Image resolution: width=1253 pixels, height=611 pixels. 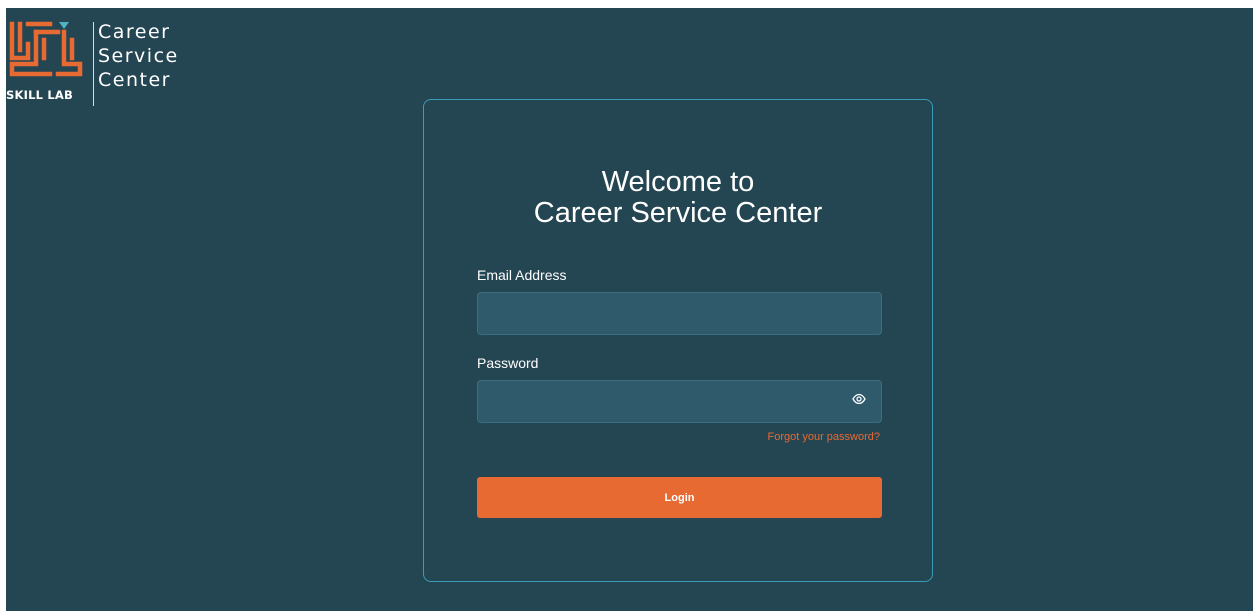 What do you see at coordinates (679, 401) in the screenshot?
I see `password-field` at bounding box center [679, 401].